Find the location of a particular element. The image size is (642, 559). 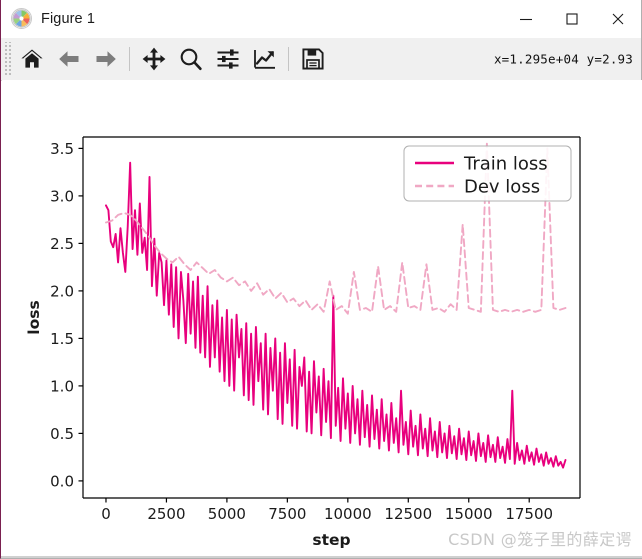

arrow-right-icon is located at coordinates (106, 59).